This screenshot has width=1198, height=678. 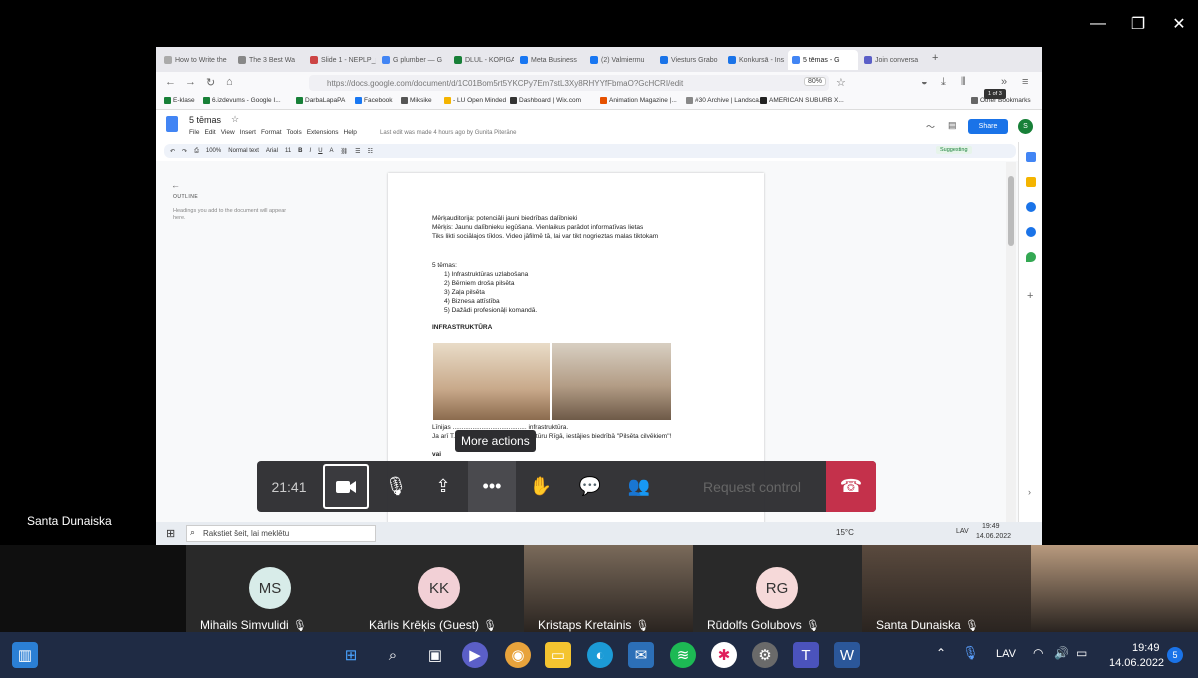 What do you see at coordinates (935, 58) in the screenshot?
I see `new-tab-icon: +` at bounding box center [935, 58].